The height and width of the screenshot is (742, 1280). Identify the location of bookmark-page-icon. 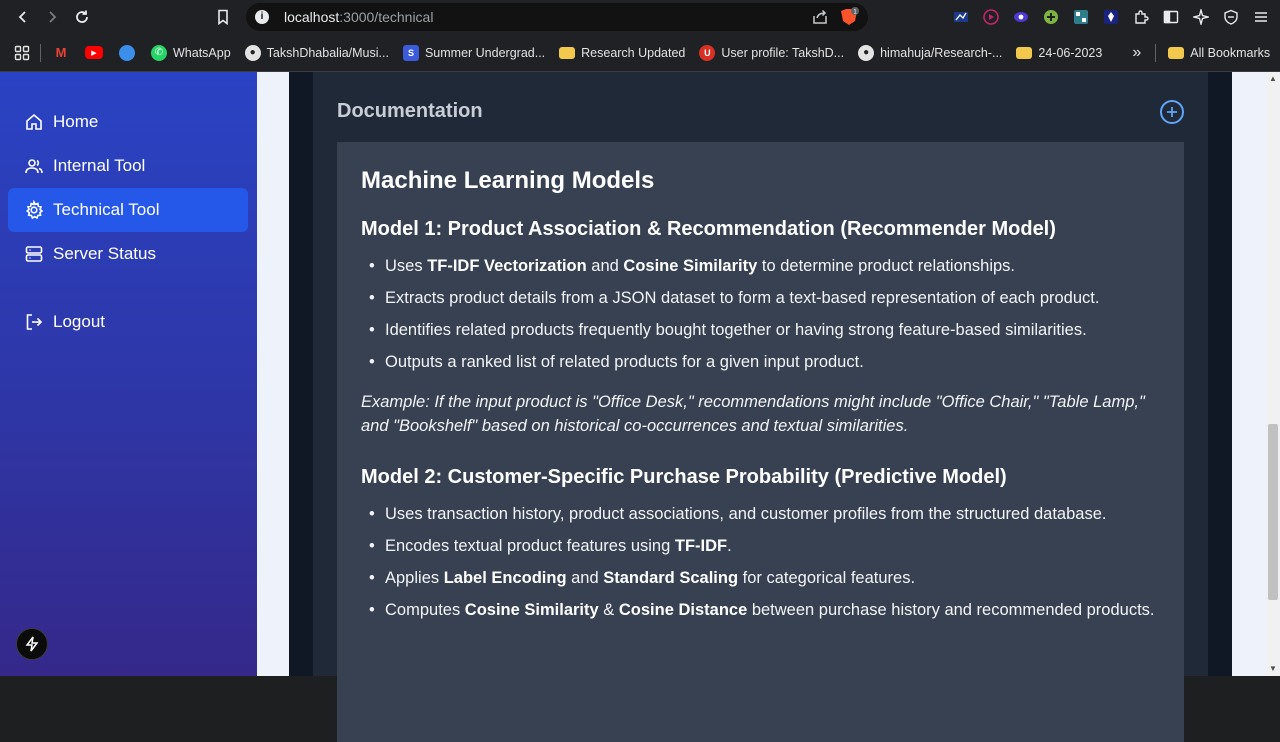
(223, 17).